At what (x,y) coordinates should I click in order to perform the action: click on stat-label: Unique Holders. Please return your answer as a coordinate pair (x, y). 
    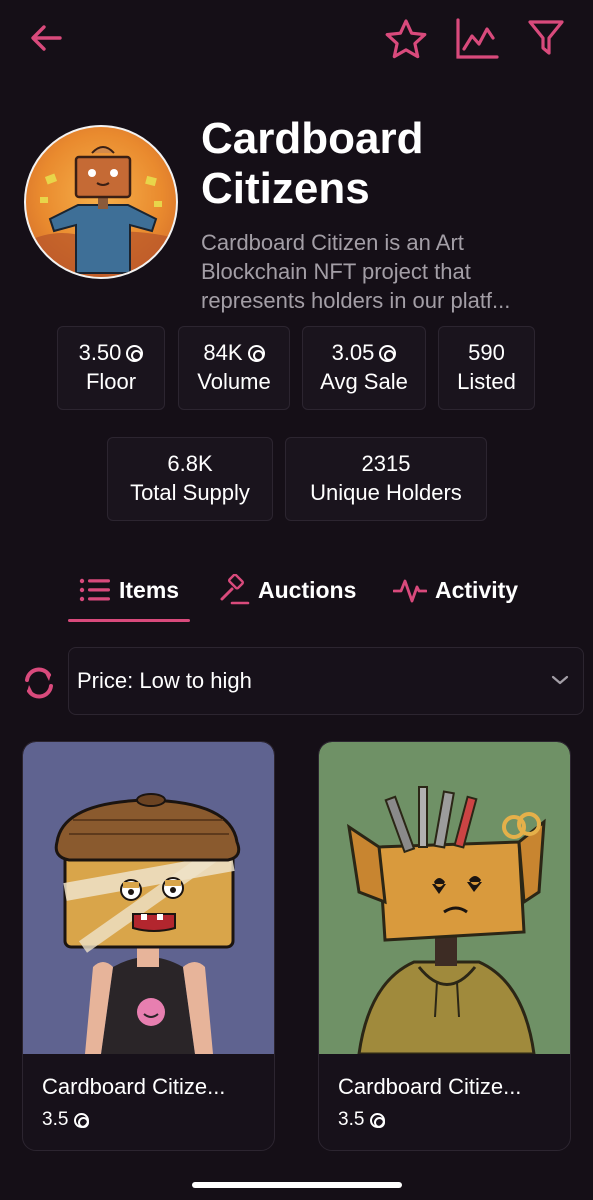
    Looking at the image, I should click on (386, 492).